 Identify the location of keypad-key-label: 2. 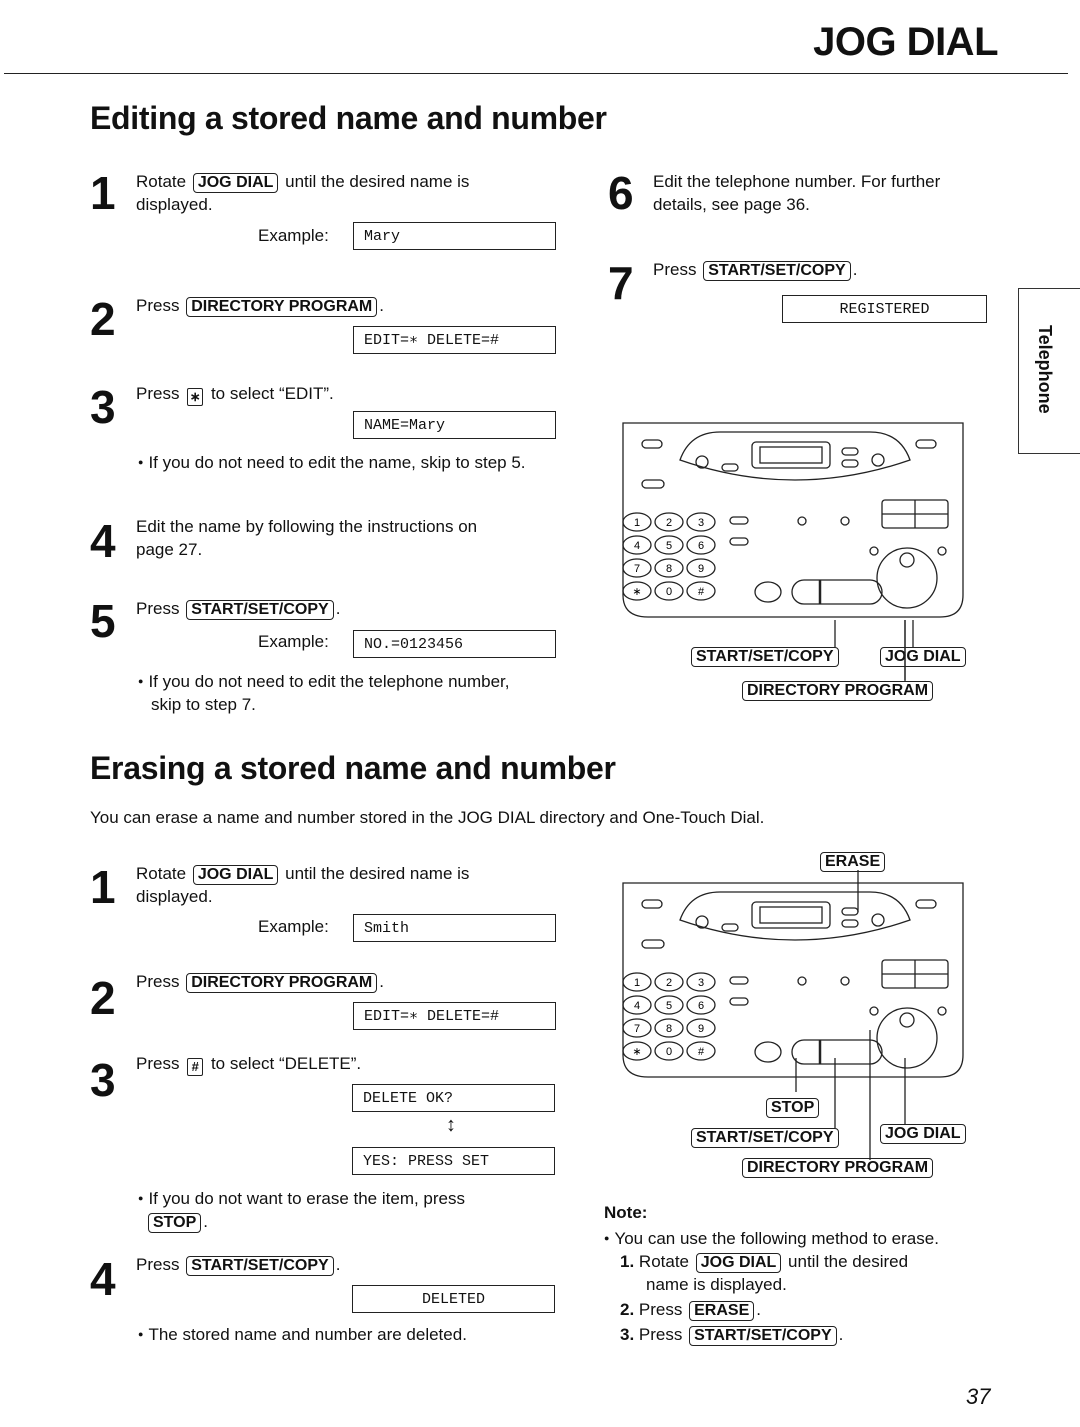
(669, 523).